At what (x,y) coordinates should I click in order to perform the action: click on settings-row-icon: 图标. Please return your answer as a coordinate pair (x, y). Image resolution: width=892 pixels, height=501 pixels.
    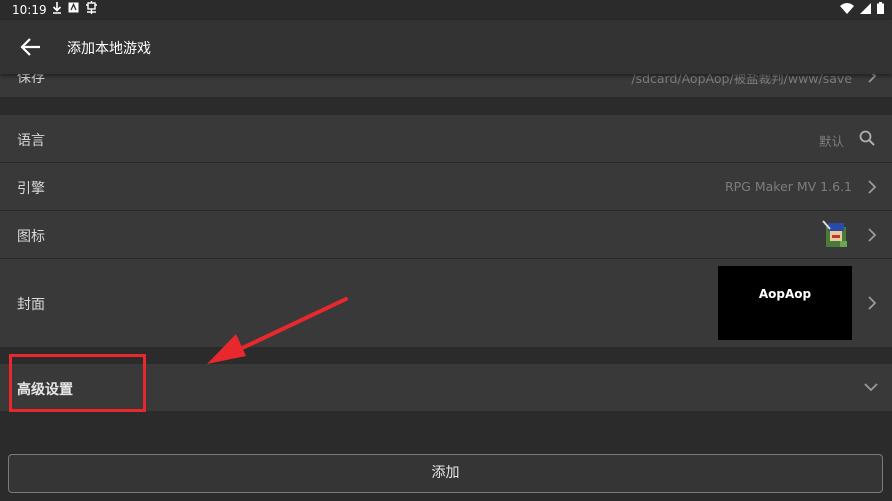
    Looking at the image, I should click on (446, 235).